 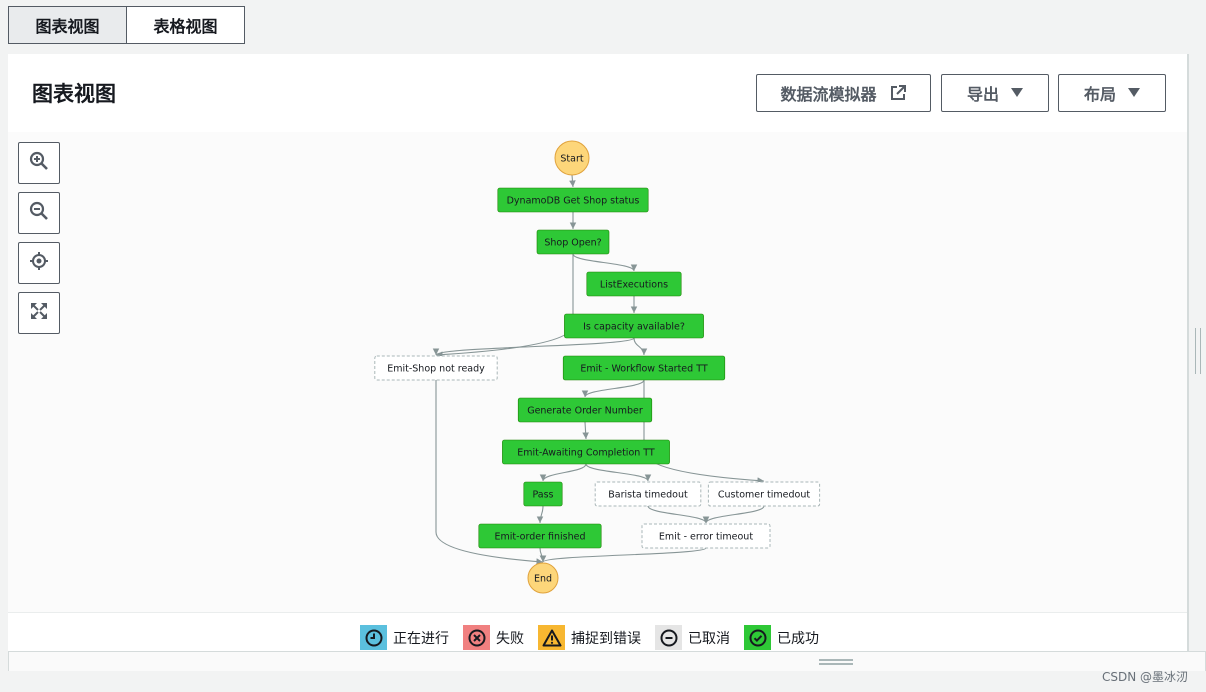 I want to click on state-node-label: Is capacity available?, so click(x=634, y=327).